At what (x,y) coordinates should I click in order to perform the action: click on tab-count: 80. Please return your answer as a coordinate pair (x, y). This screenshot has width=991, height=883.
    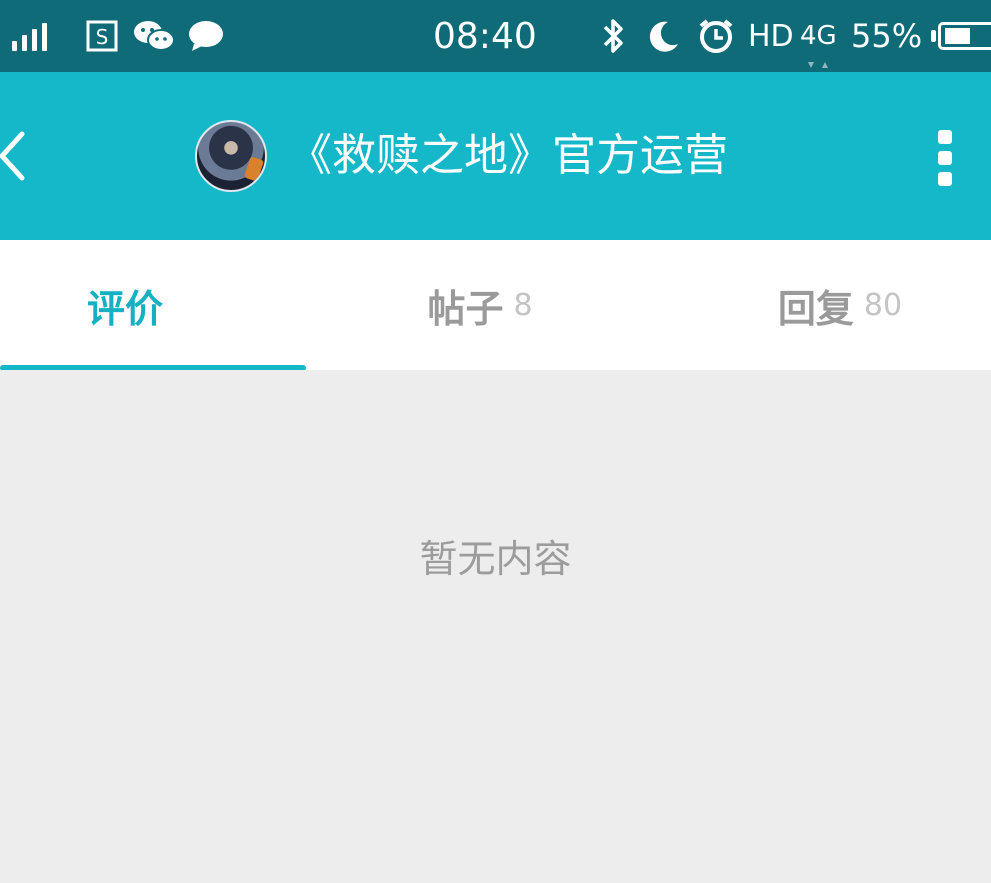
    Looking at the image, I should click on (883, 305).